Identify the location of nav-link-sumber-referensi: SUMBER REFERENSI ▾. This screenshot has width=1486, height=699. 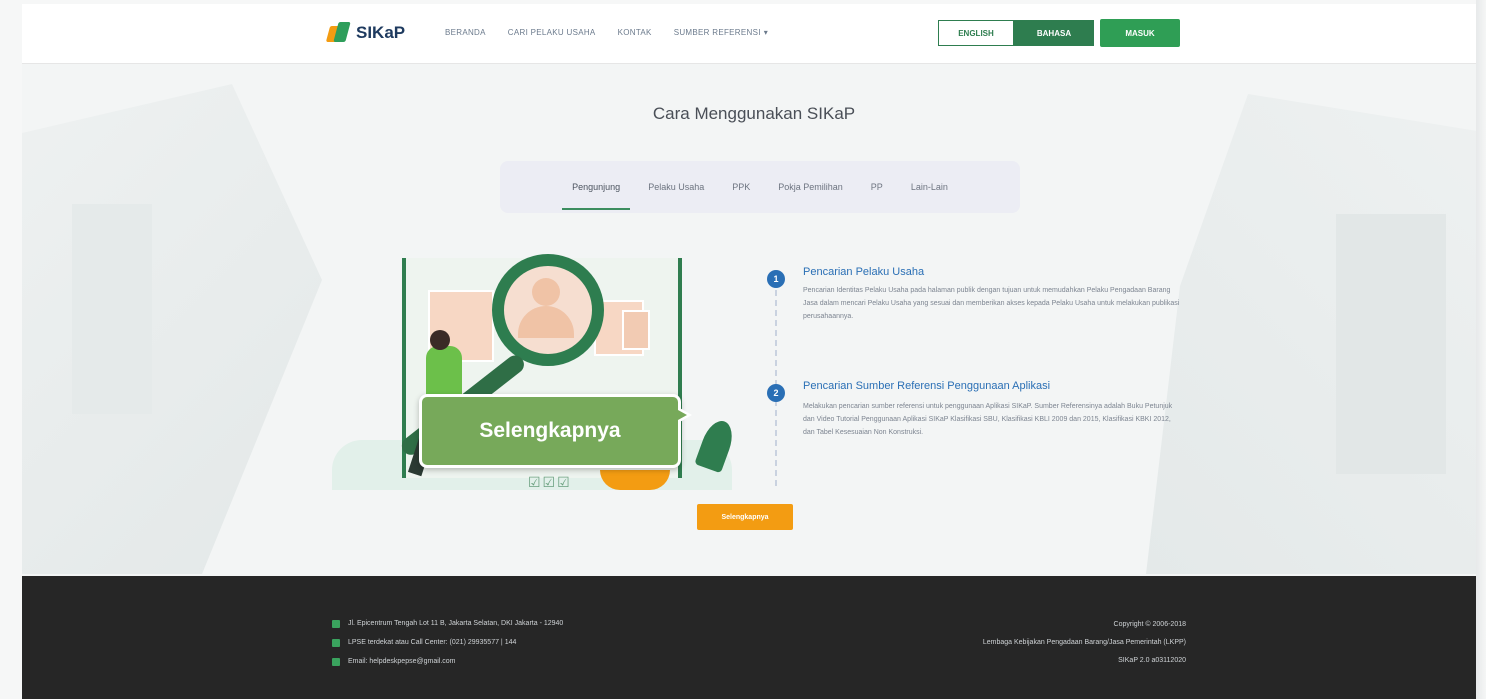
(721, 32).